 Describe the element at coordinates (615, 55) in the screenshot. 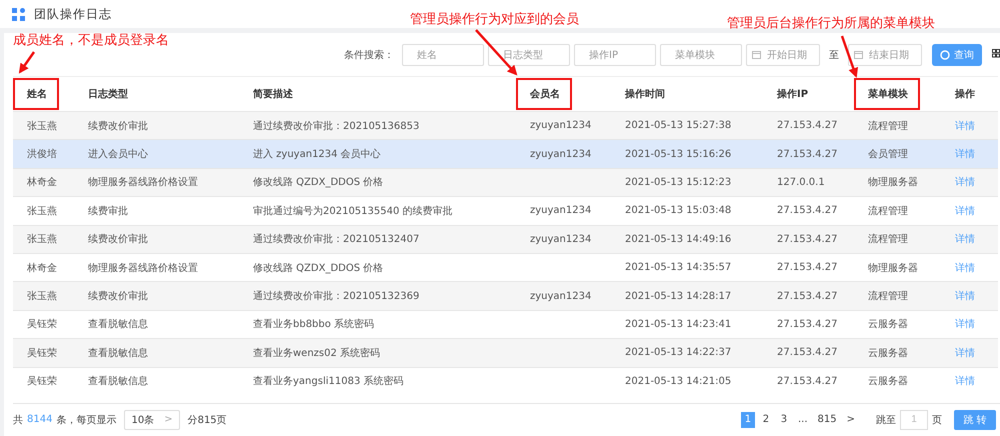

I see `search-field: 操作IP` at that location.